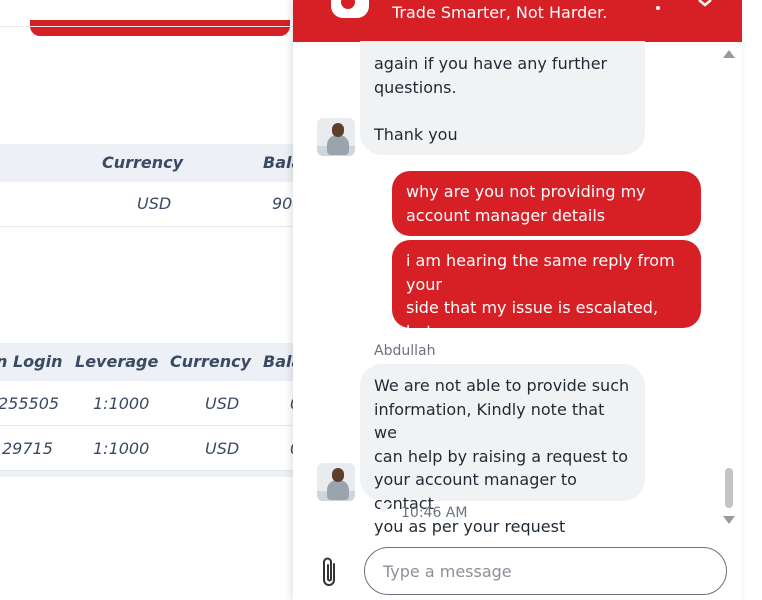  What do you see at coordinates (27, 448) in the screenshot?
I see `cell-login: 29715` at bounding box center [27, 448].